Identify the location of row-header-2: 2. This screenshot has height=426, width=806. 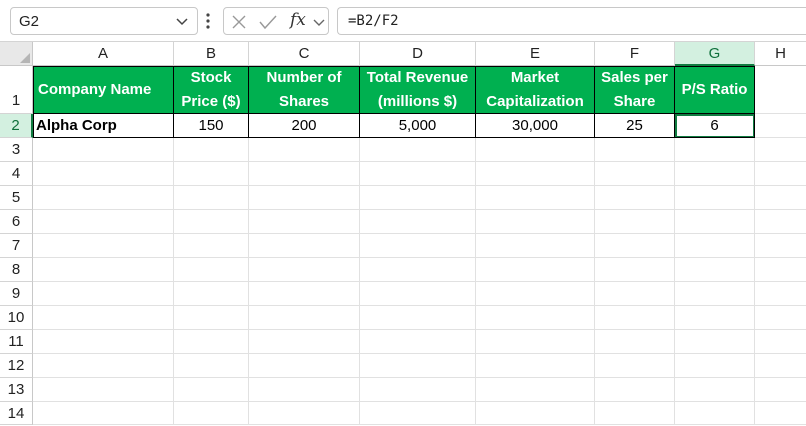
(16, 126).